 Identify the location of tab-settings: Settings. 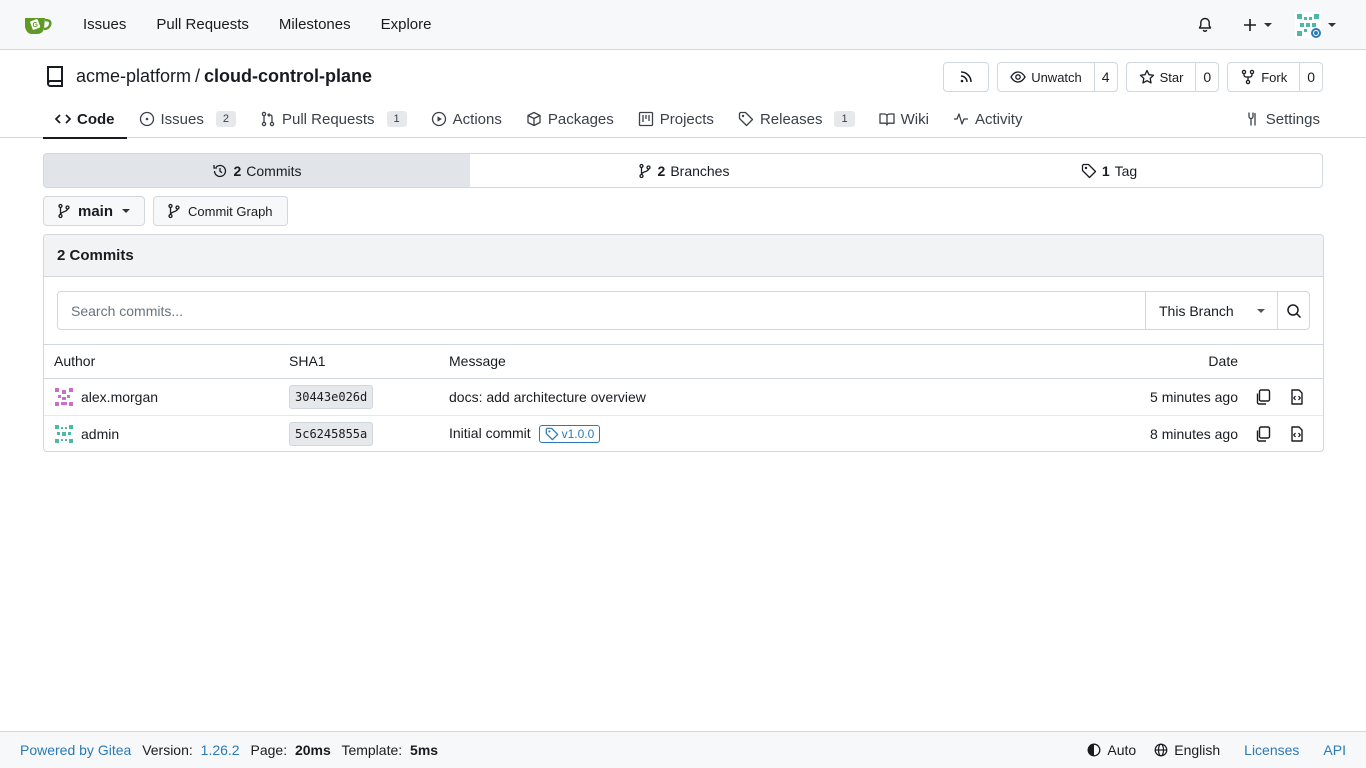
(1282, 119).